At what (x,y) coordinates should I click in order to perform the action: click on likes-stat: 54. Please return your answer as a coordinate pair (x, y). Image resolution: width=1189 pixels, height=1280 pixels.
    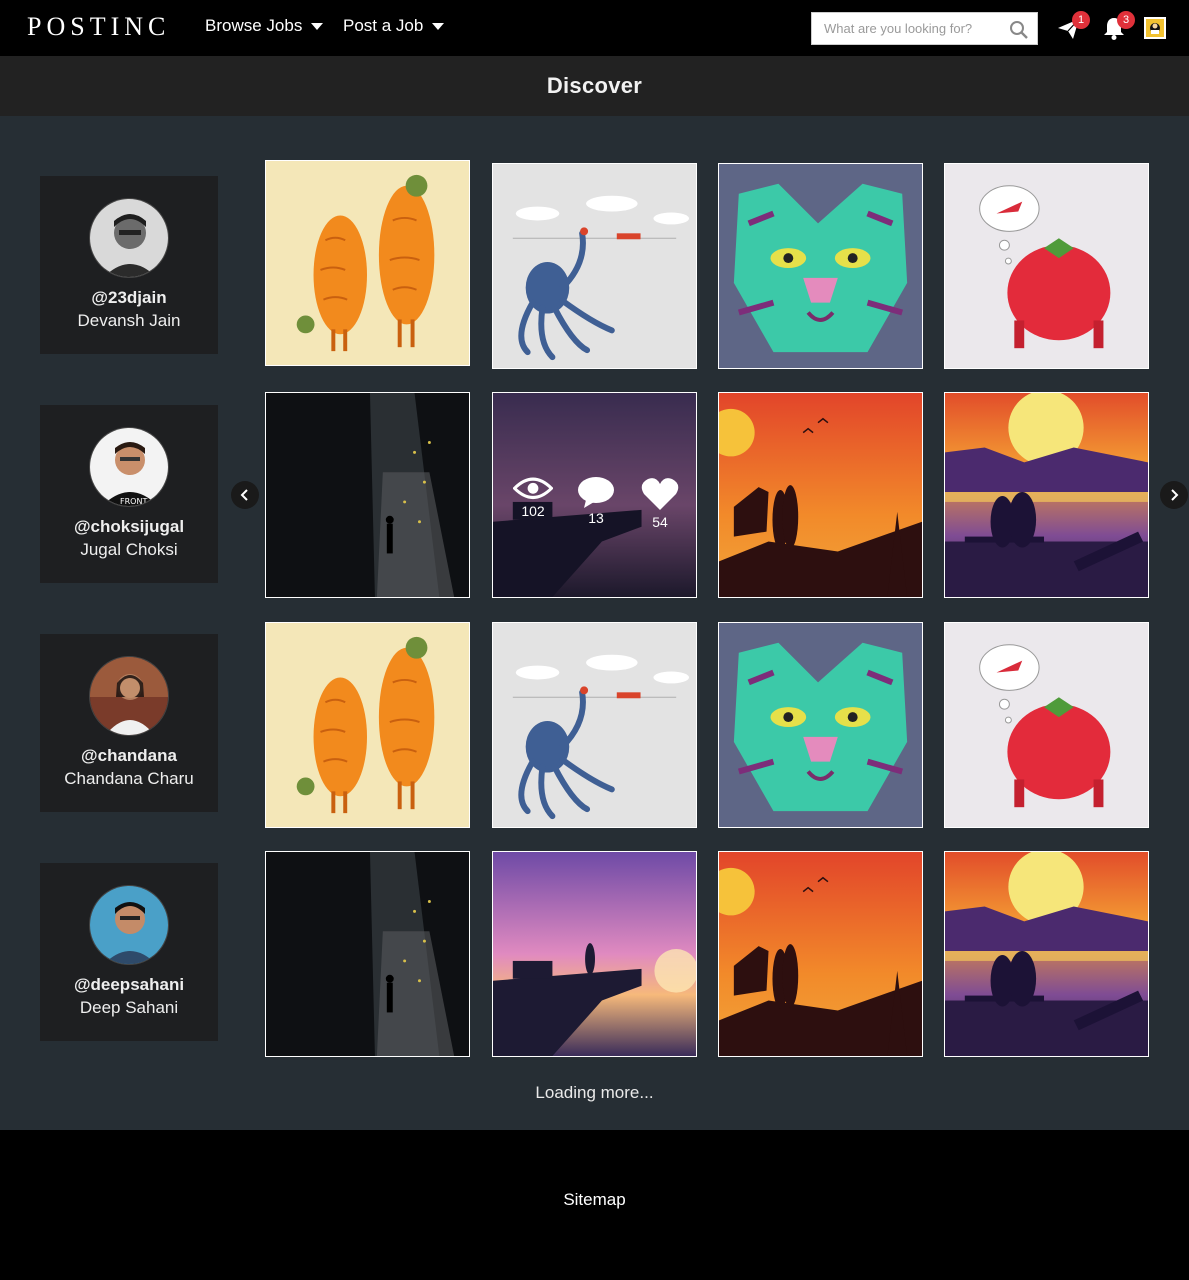
    Looking at the image, I should click on (660, 503).